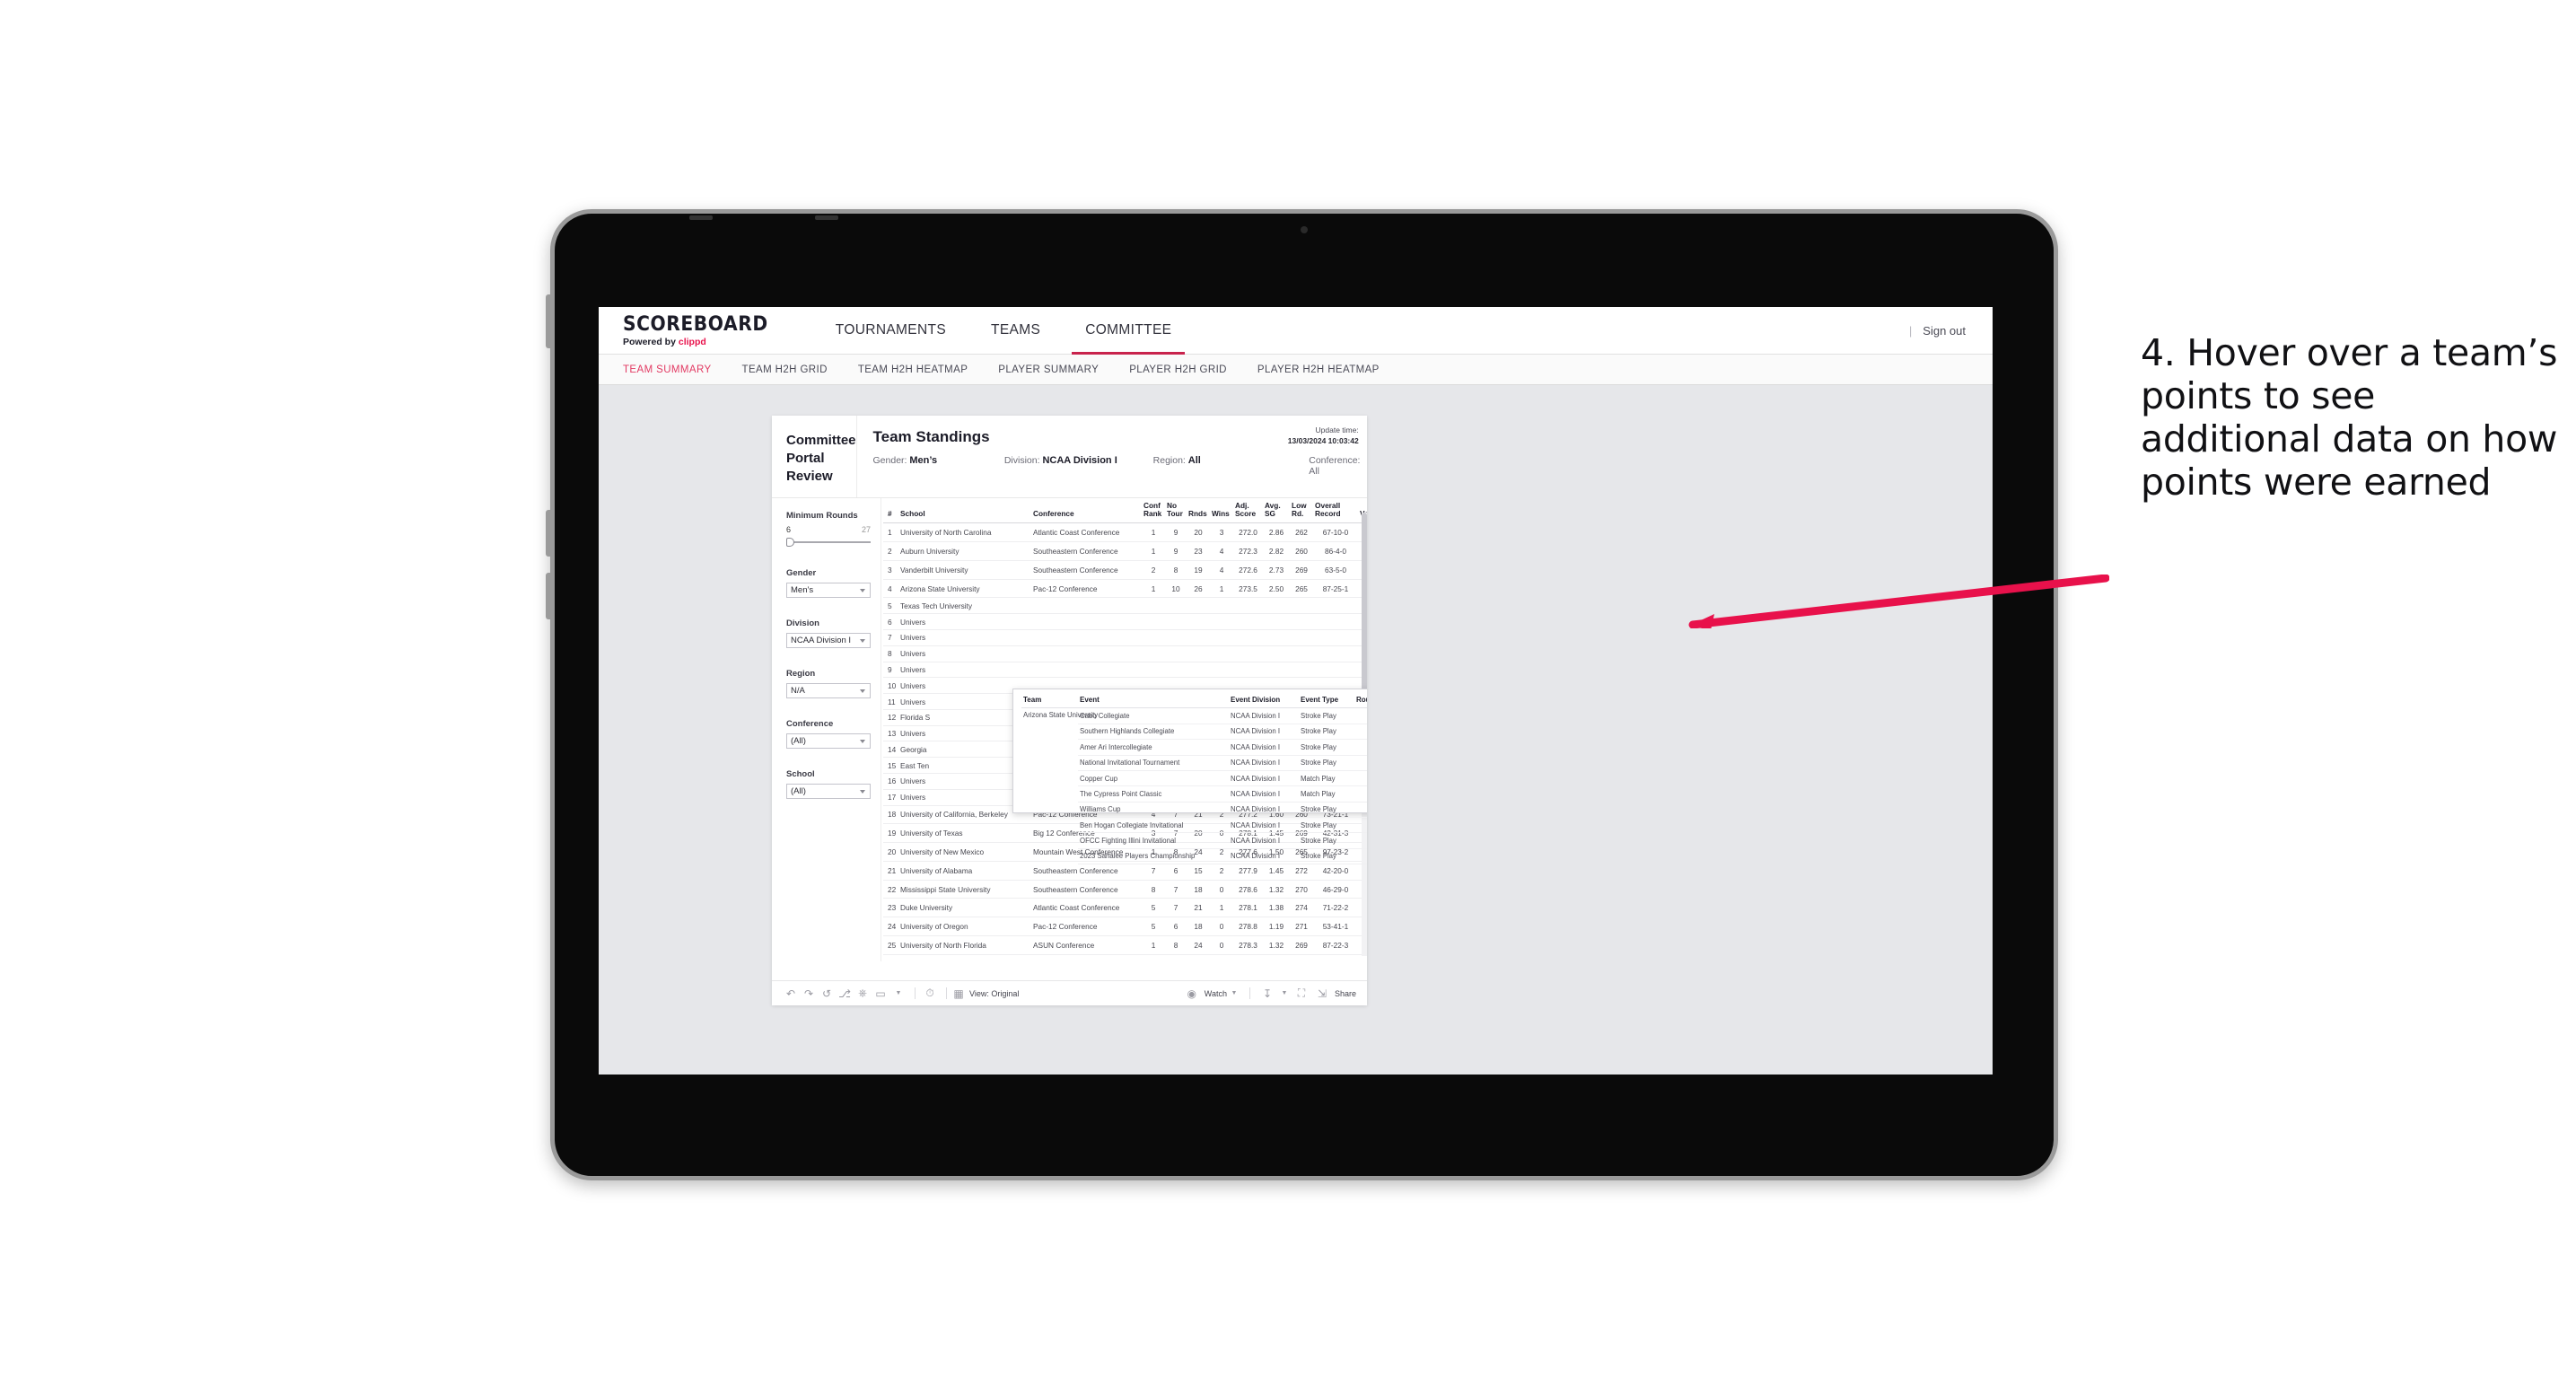 The width and height of the screenshot is (2576, 1386). What do you see at coordinates (1198, 511) in the screenshot?
I see `col-rnds: Rnds` at bounding box center [1198, 511].